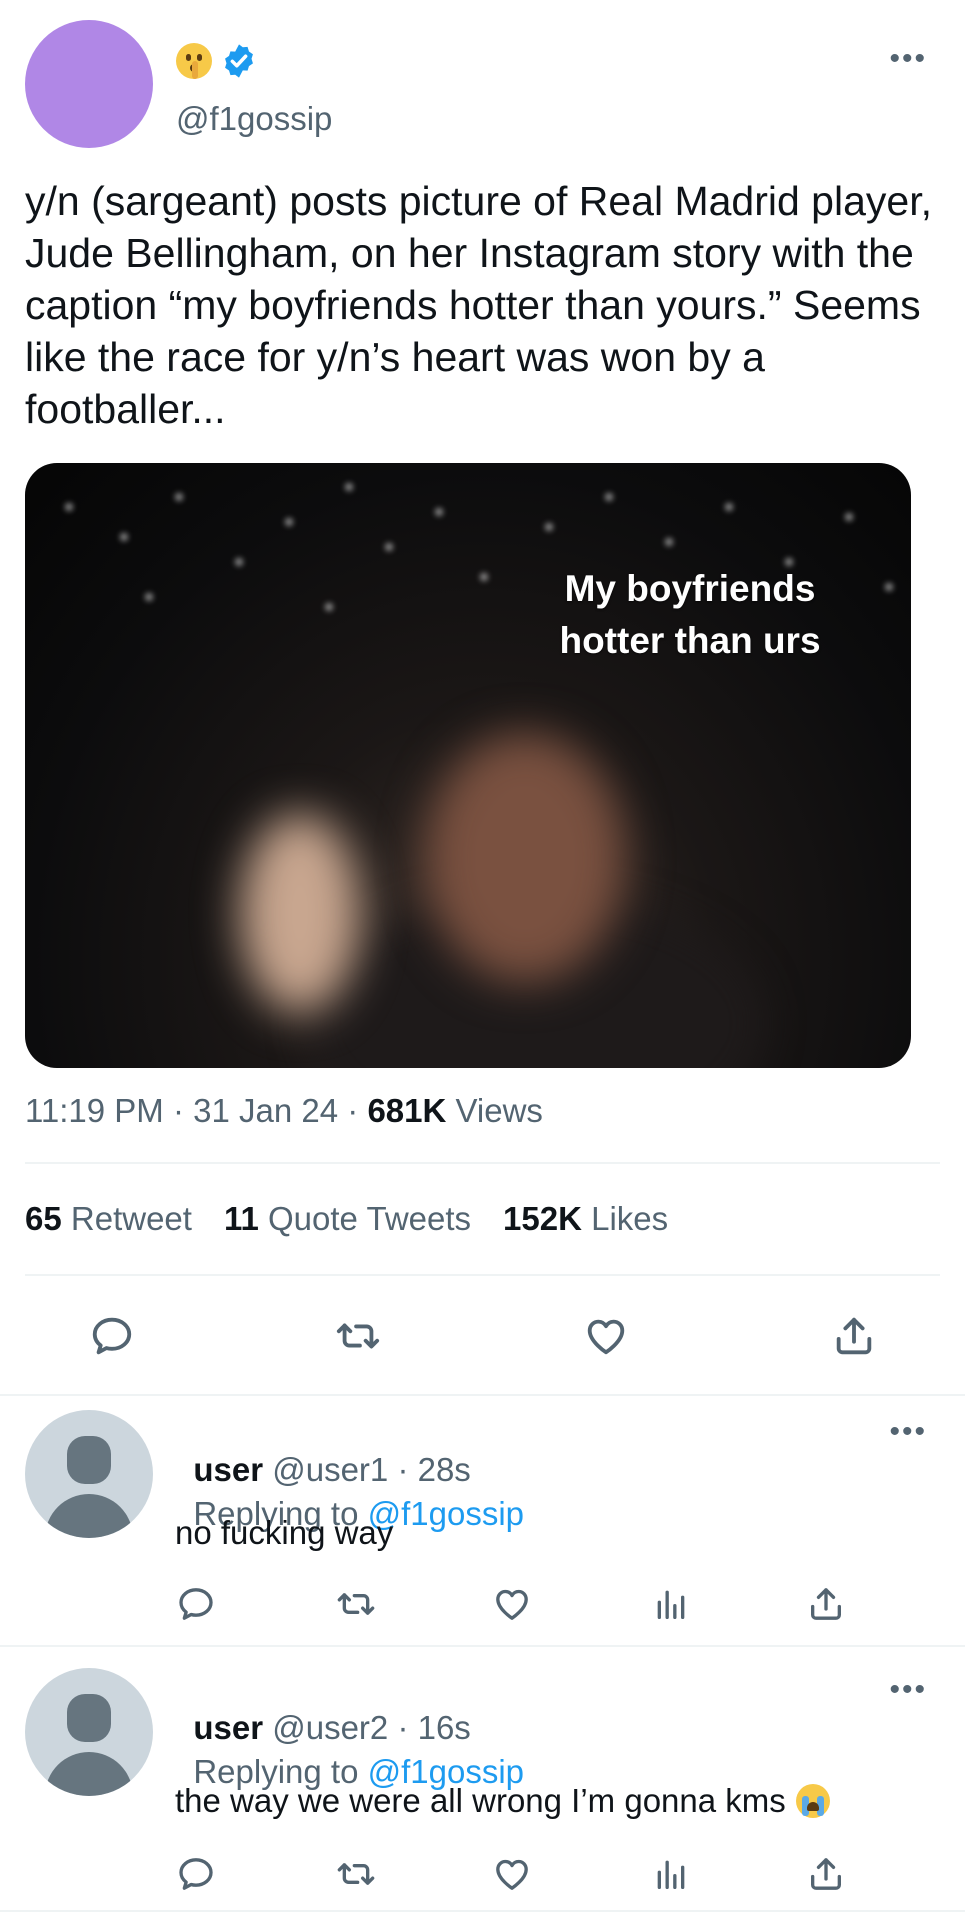 The image size is (965, 1920). Describe the element at coordinates (854, 1336) in the screenshot. I see `share-icon` at that location.